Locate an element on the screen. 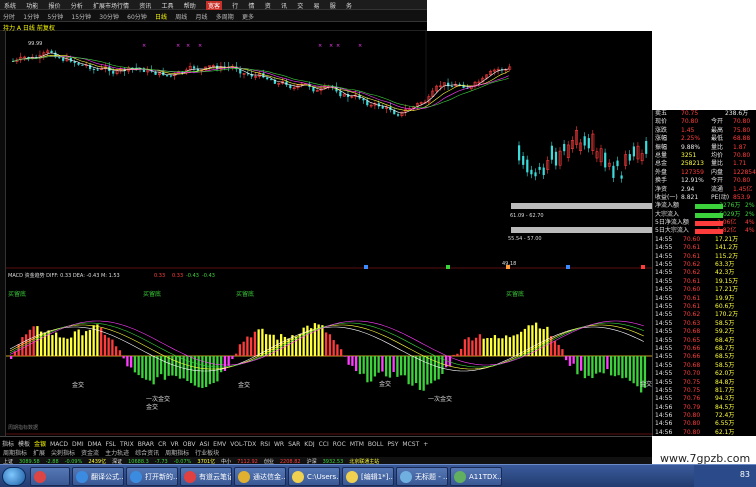 The image size is (756, 487). period-tab-month: 月线 is located at coordinates (202, 16).